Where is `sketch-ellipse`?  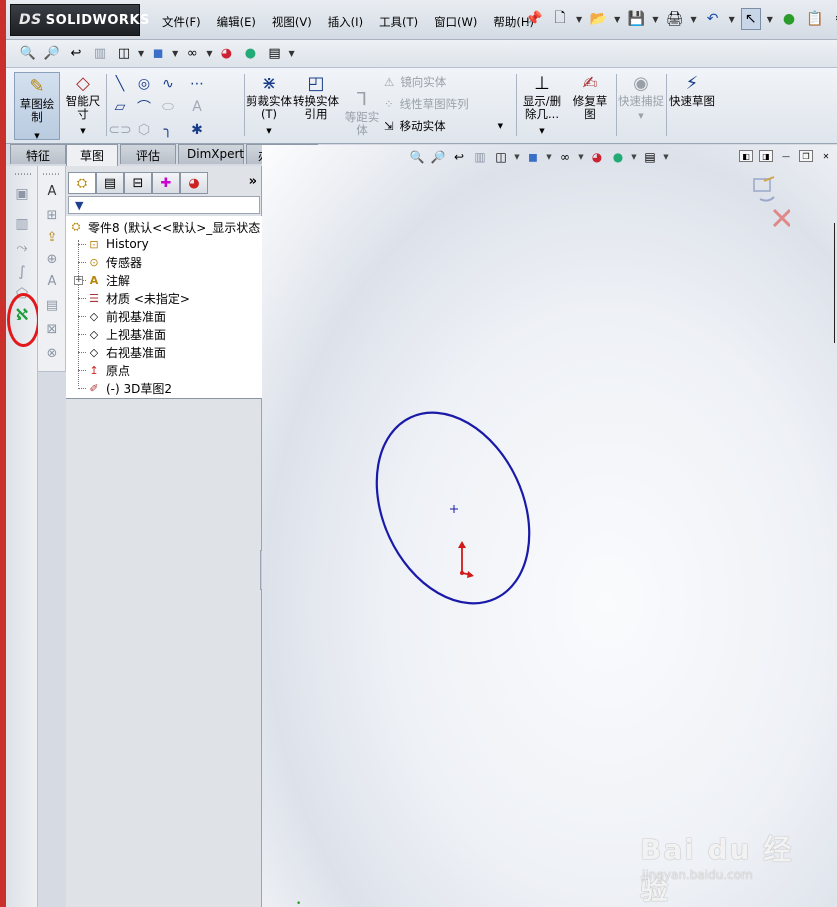 sketch-ellipse is located at coordinates (452, 508).